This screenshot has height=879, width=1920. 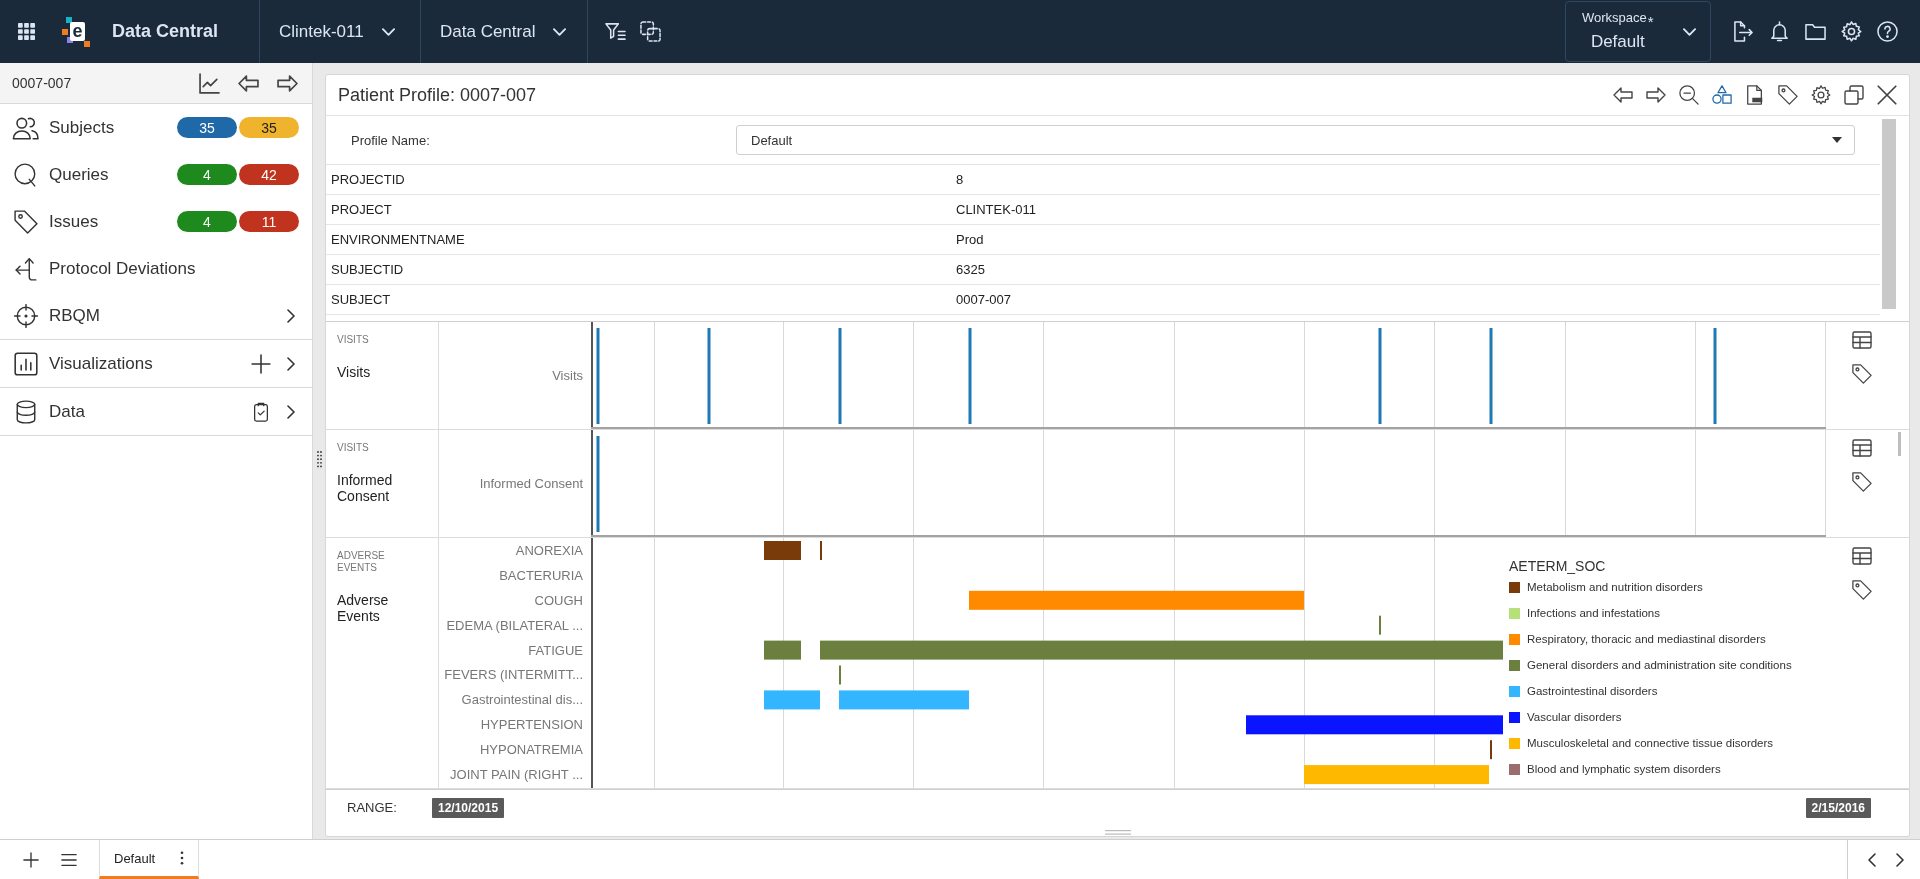 I want to click on nav-link: Visualizations, so click(x=150, y=363).